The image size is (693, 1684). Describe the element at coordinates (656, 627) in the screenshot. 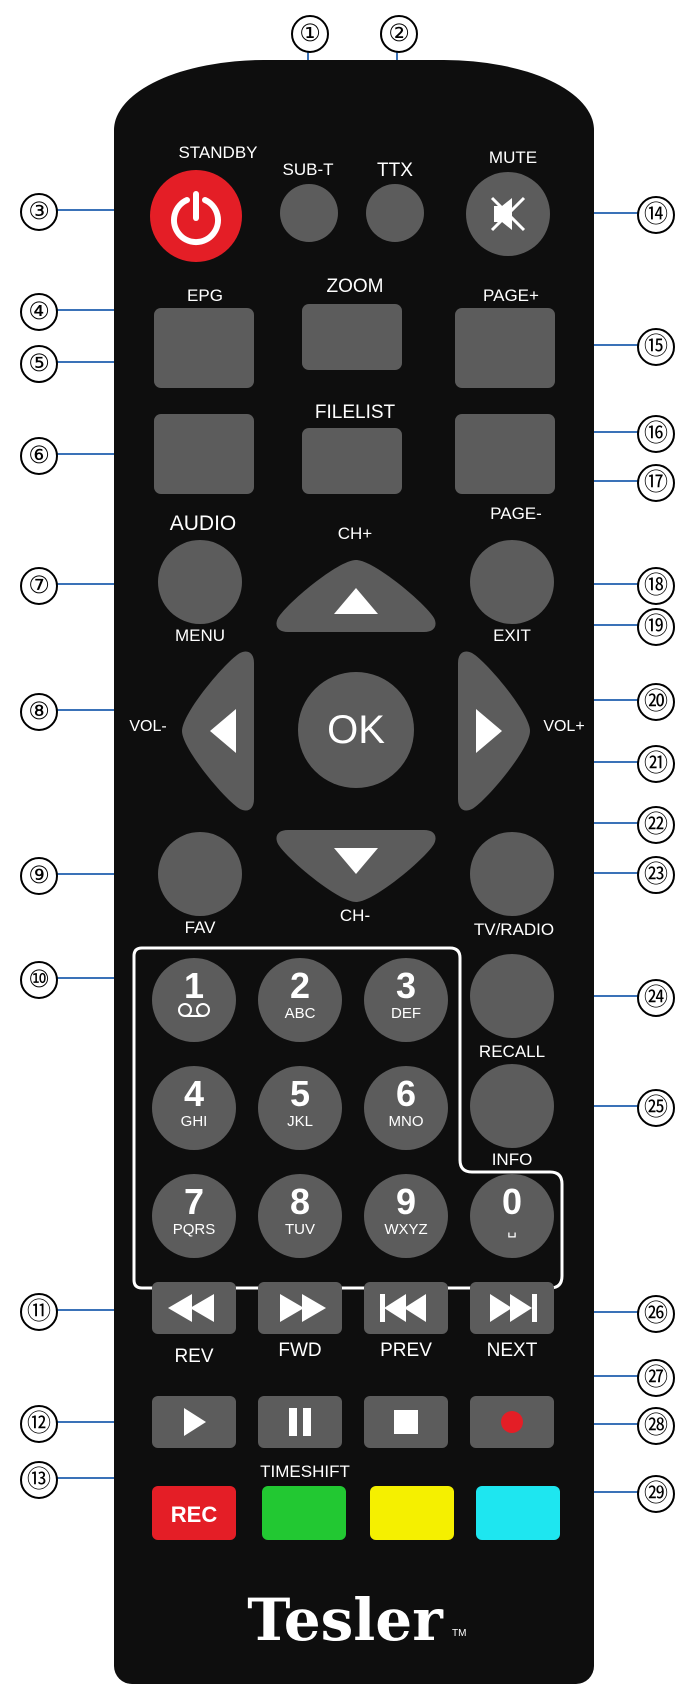

I see `callout-19: ⑲` at that location.